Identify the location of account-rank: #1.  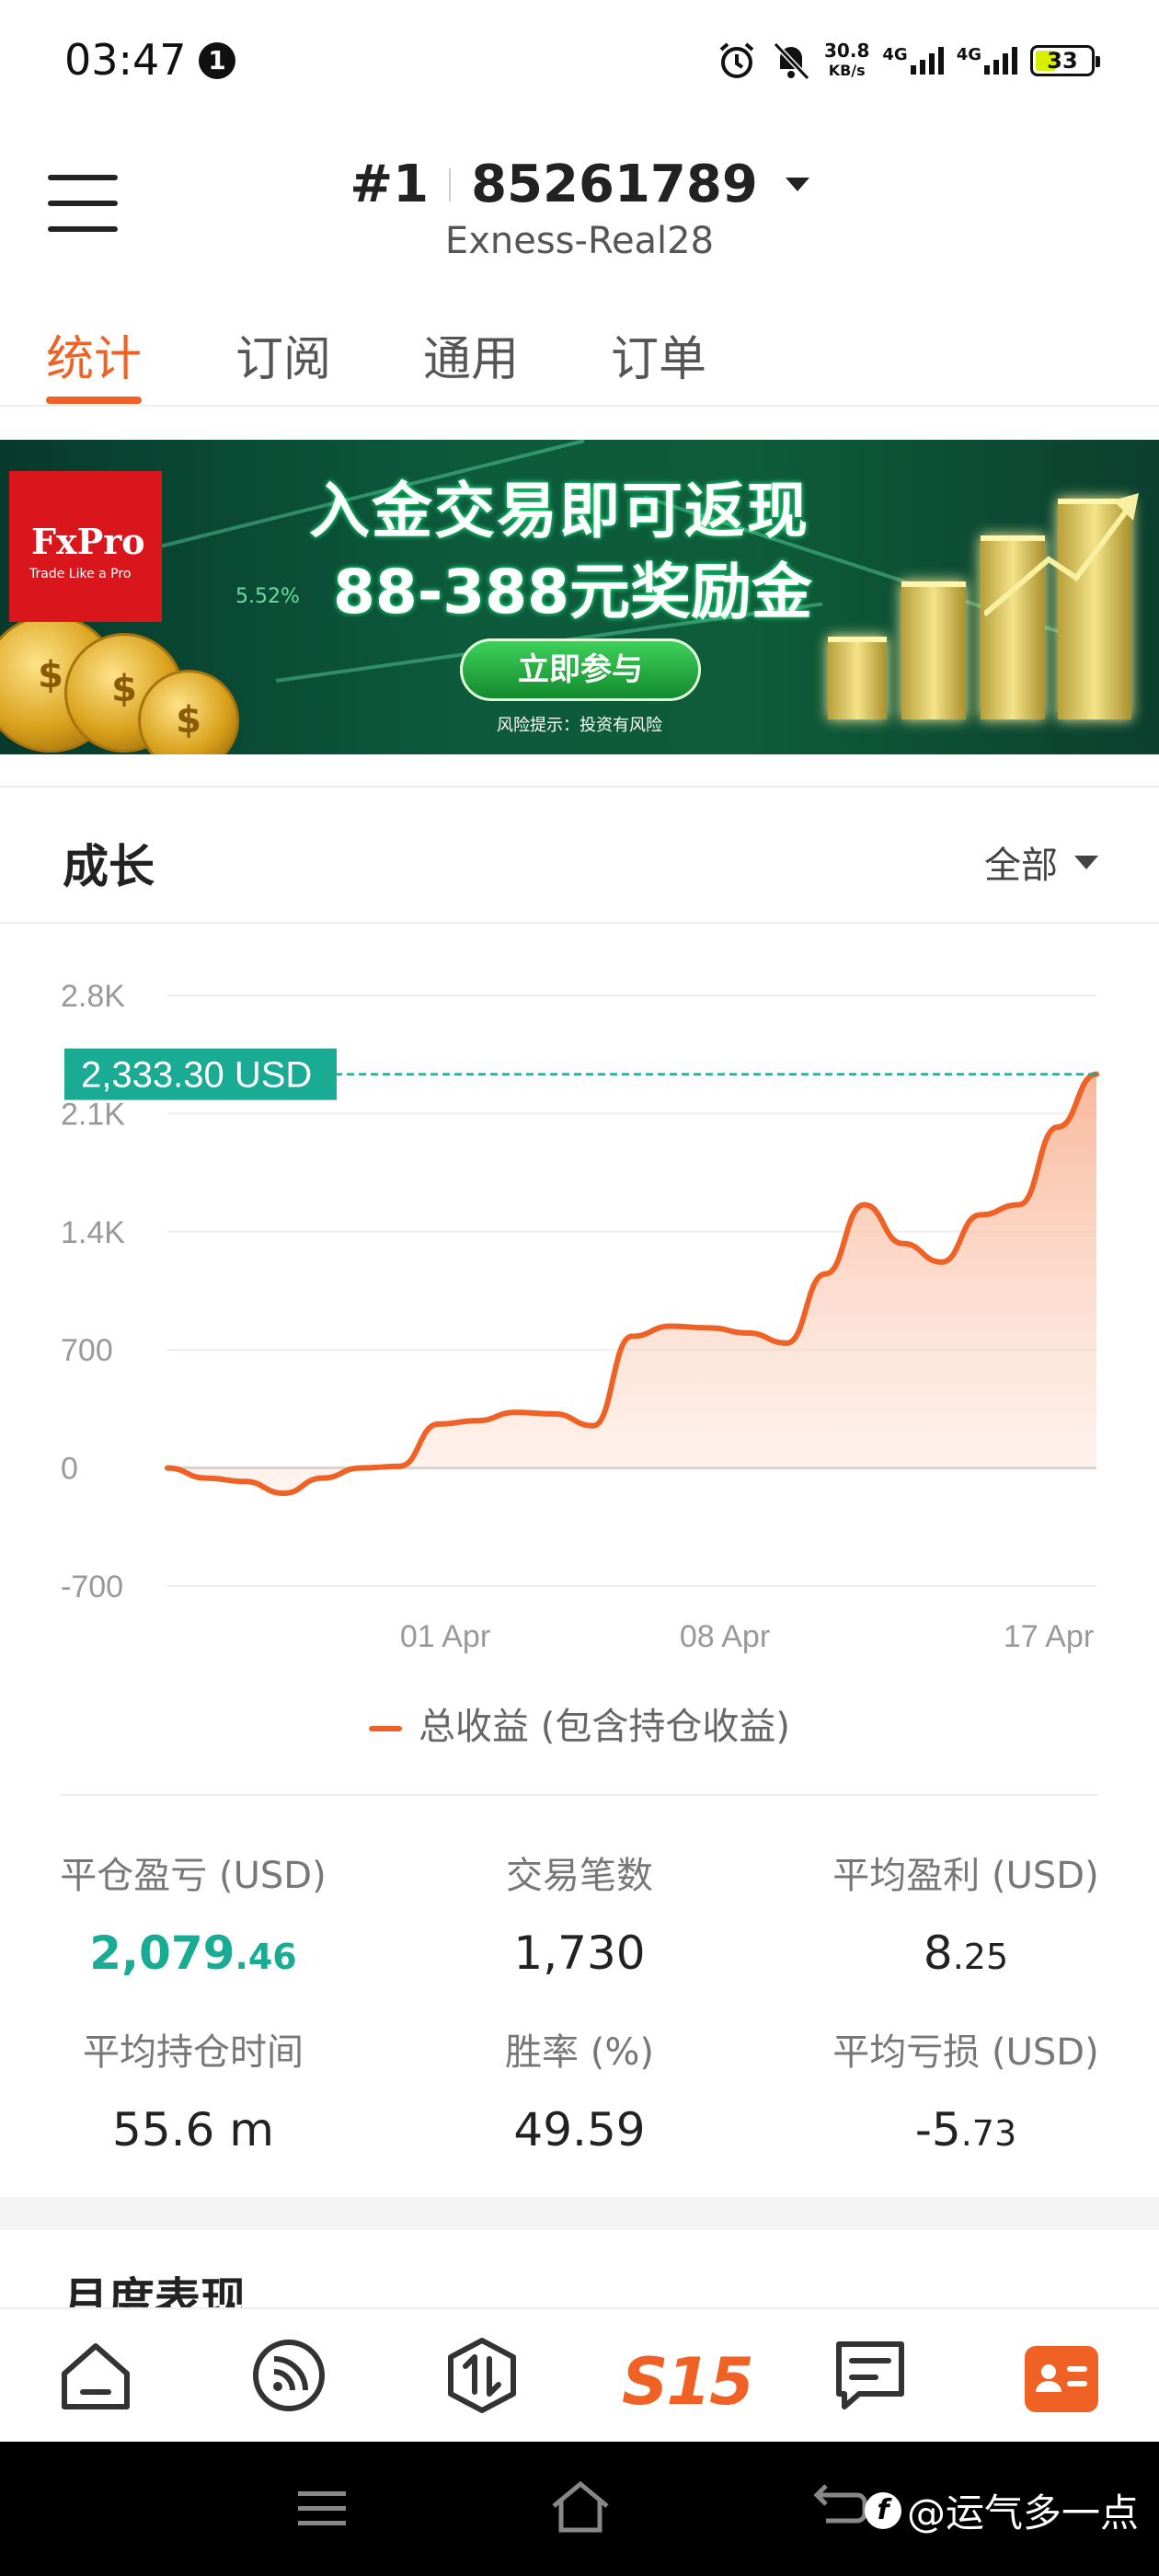
(390, 184).